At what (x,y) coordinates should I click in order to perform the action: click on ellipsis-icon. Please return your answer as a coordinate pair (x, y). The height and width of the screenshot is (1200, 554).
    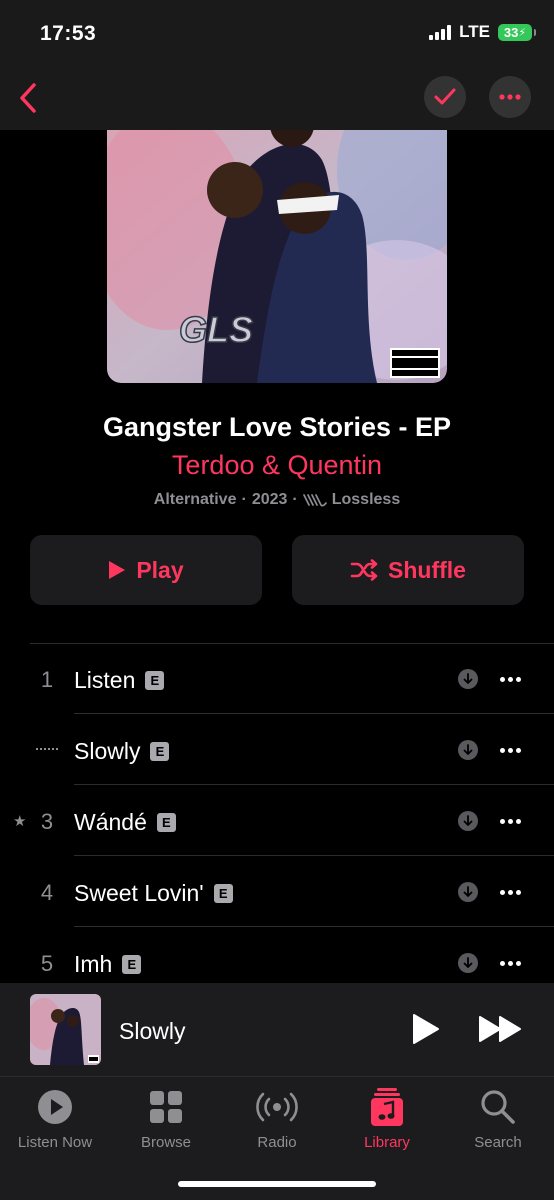
    Looking at the image, I should click on (510, 97).